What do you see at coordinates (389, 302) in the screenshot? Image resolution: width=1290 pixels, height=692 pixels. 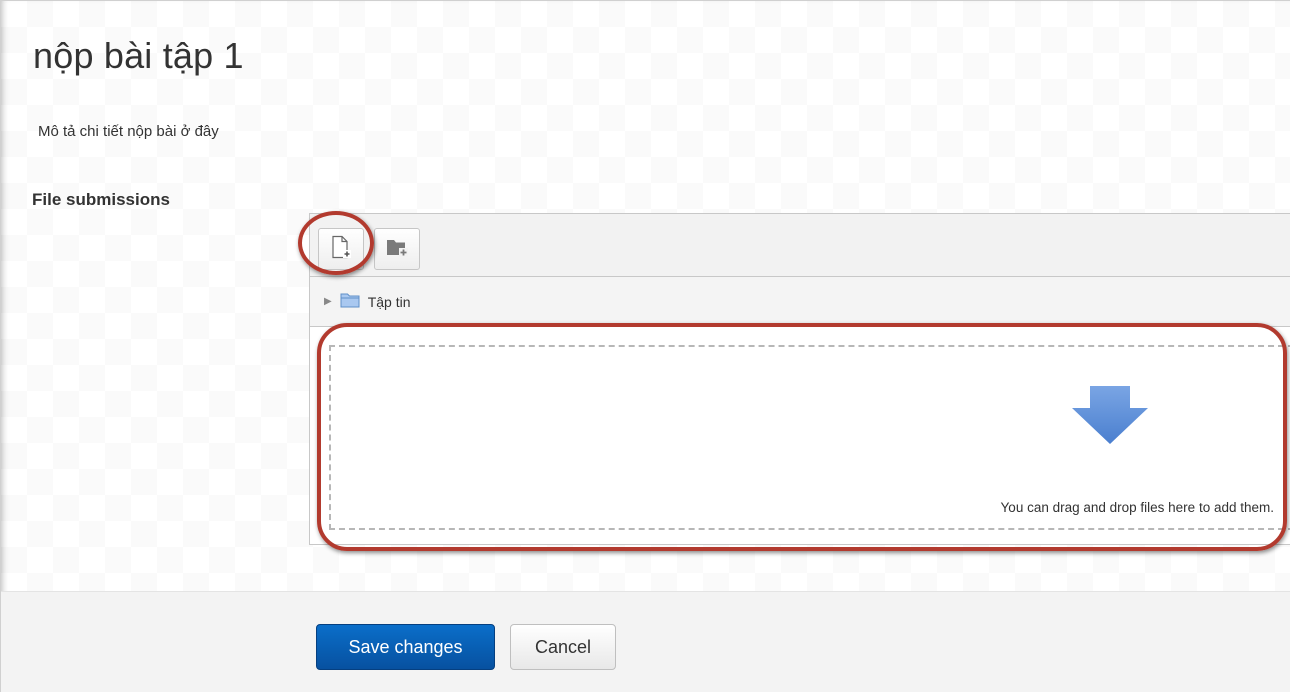 I see `folder-name: Tập tin` at bounding box center [389, 302].